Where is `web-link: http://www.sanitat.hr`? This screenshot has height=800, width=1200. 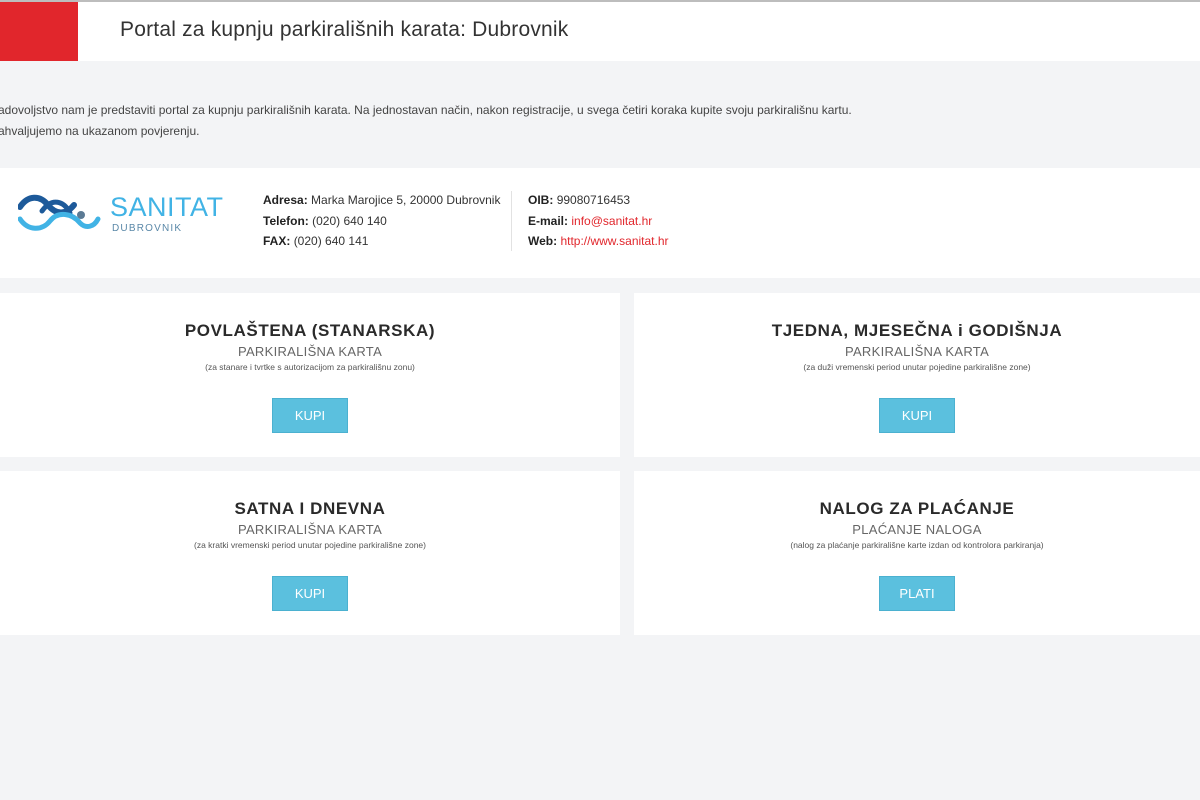 web-link: http://www.sanitat.hr is located at coordinates (614, 241).